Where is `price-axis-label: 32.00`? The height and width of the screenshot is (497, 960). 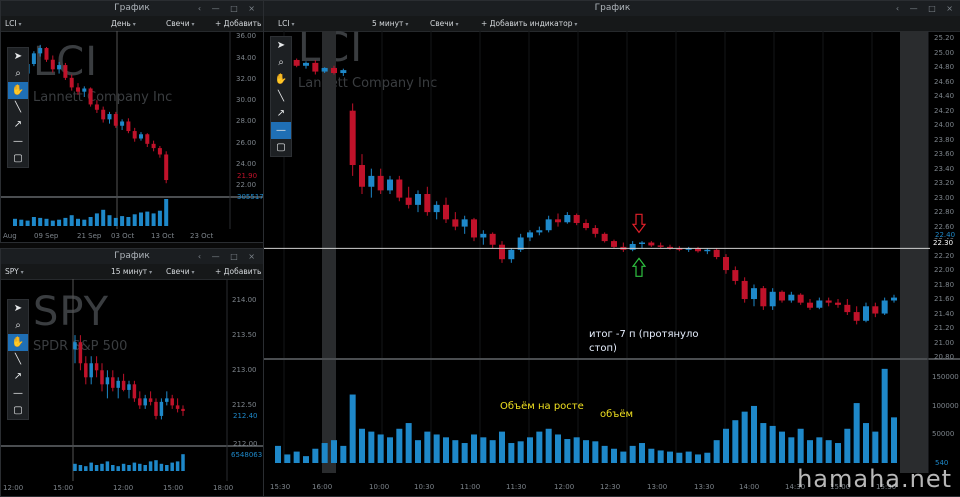
price-axis-label: 32.00 is located at coordinates (246, 78).